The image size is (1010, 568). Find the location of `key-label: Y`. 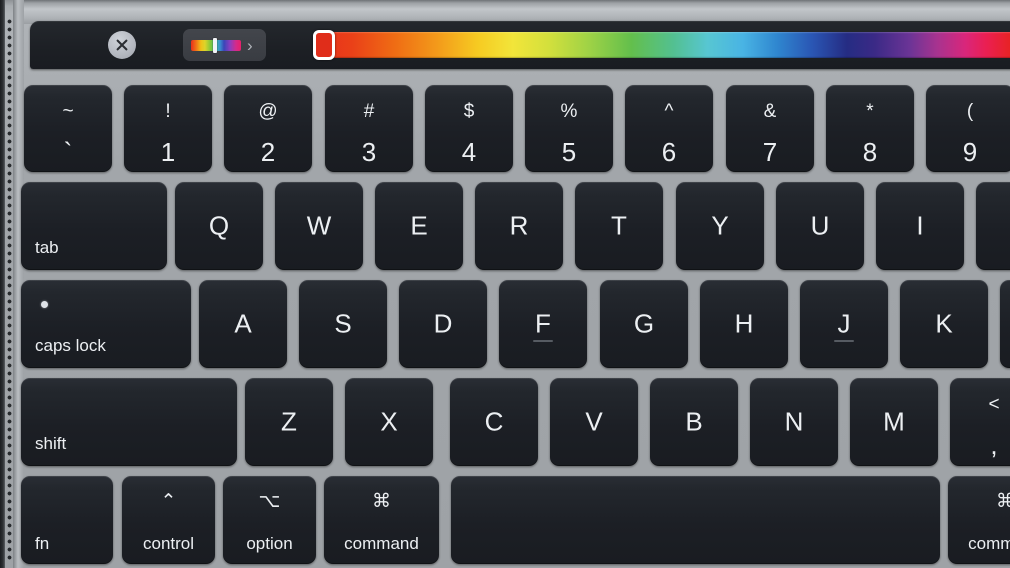

key-label: Y is located at coordinates (720, 225).